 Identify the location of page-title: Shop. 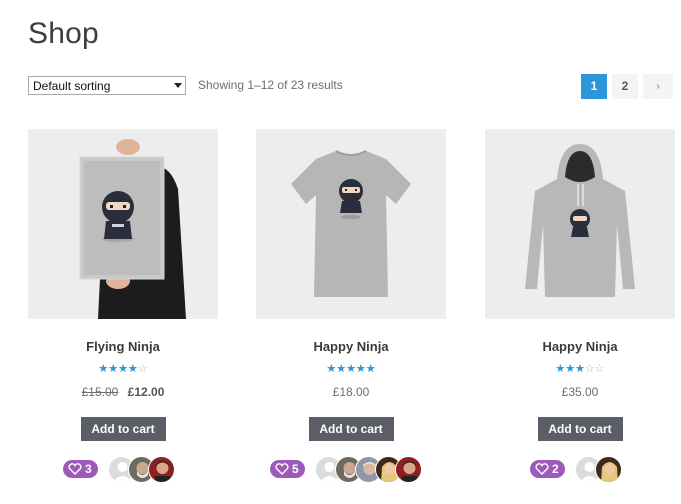
(63, 33).